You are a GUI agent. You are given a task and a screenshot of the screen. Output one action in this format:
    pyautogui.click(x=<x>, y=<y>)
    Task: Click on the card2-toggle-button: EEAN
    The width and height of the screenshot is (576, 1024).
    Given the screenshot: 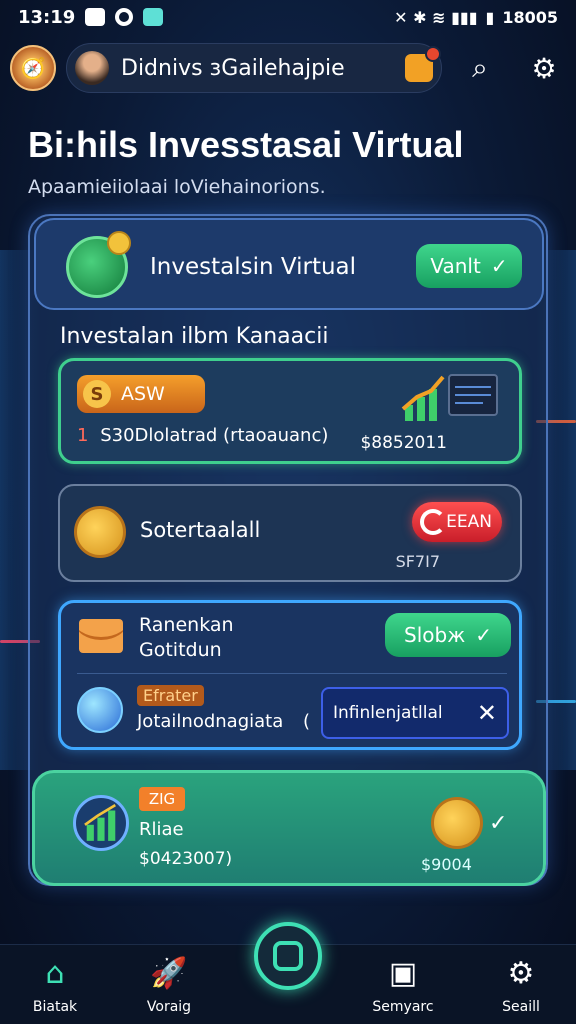 What is the action you would take?
    pyautogui.click(x=457, y=522)
    